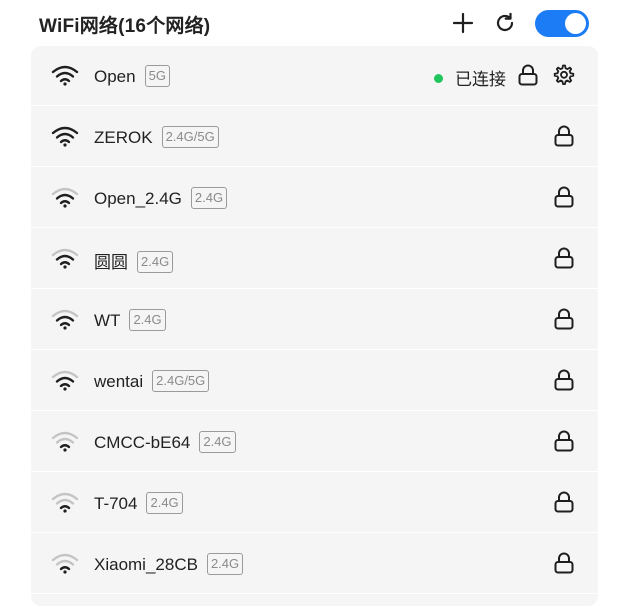 The width and height of the screenshot is (626, 606). I want to click on network-name: T-704 2.4G, so click(138, 503).